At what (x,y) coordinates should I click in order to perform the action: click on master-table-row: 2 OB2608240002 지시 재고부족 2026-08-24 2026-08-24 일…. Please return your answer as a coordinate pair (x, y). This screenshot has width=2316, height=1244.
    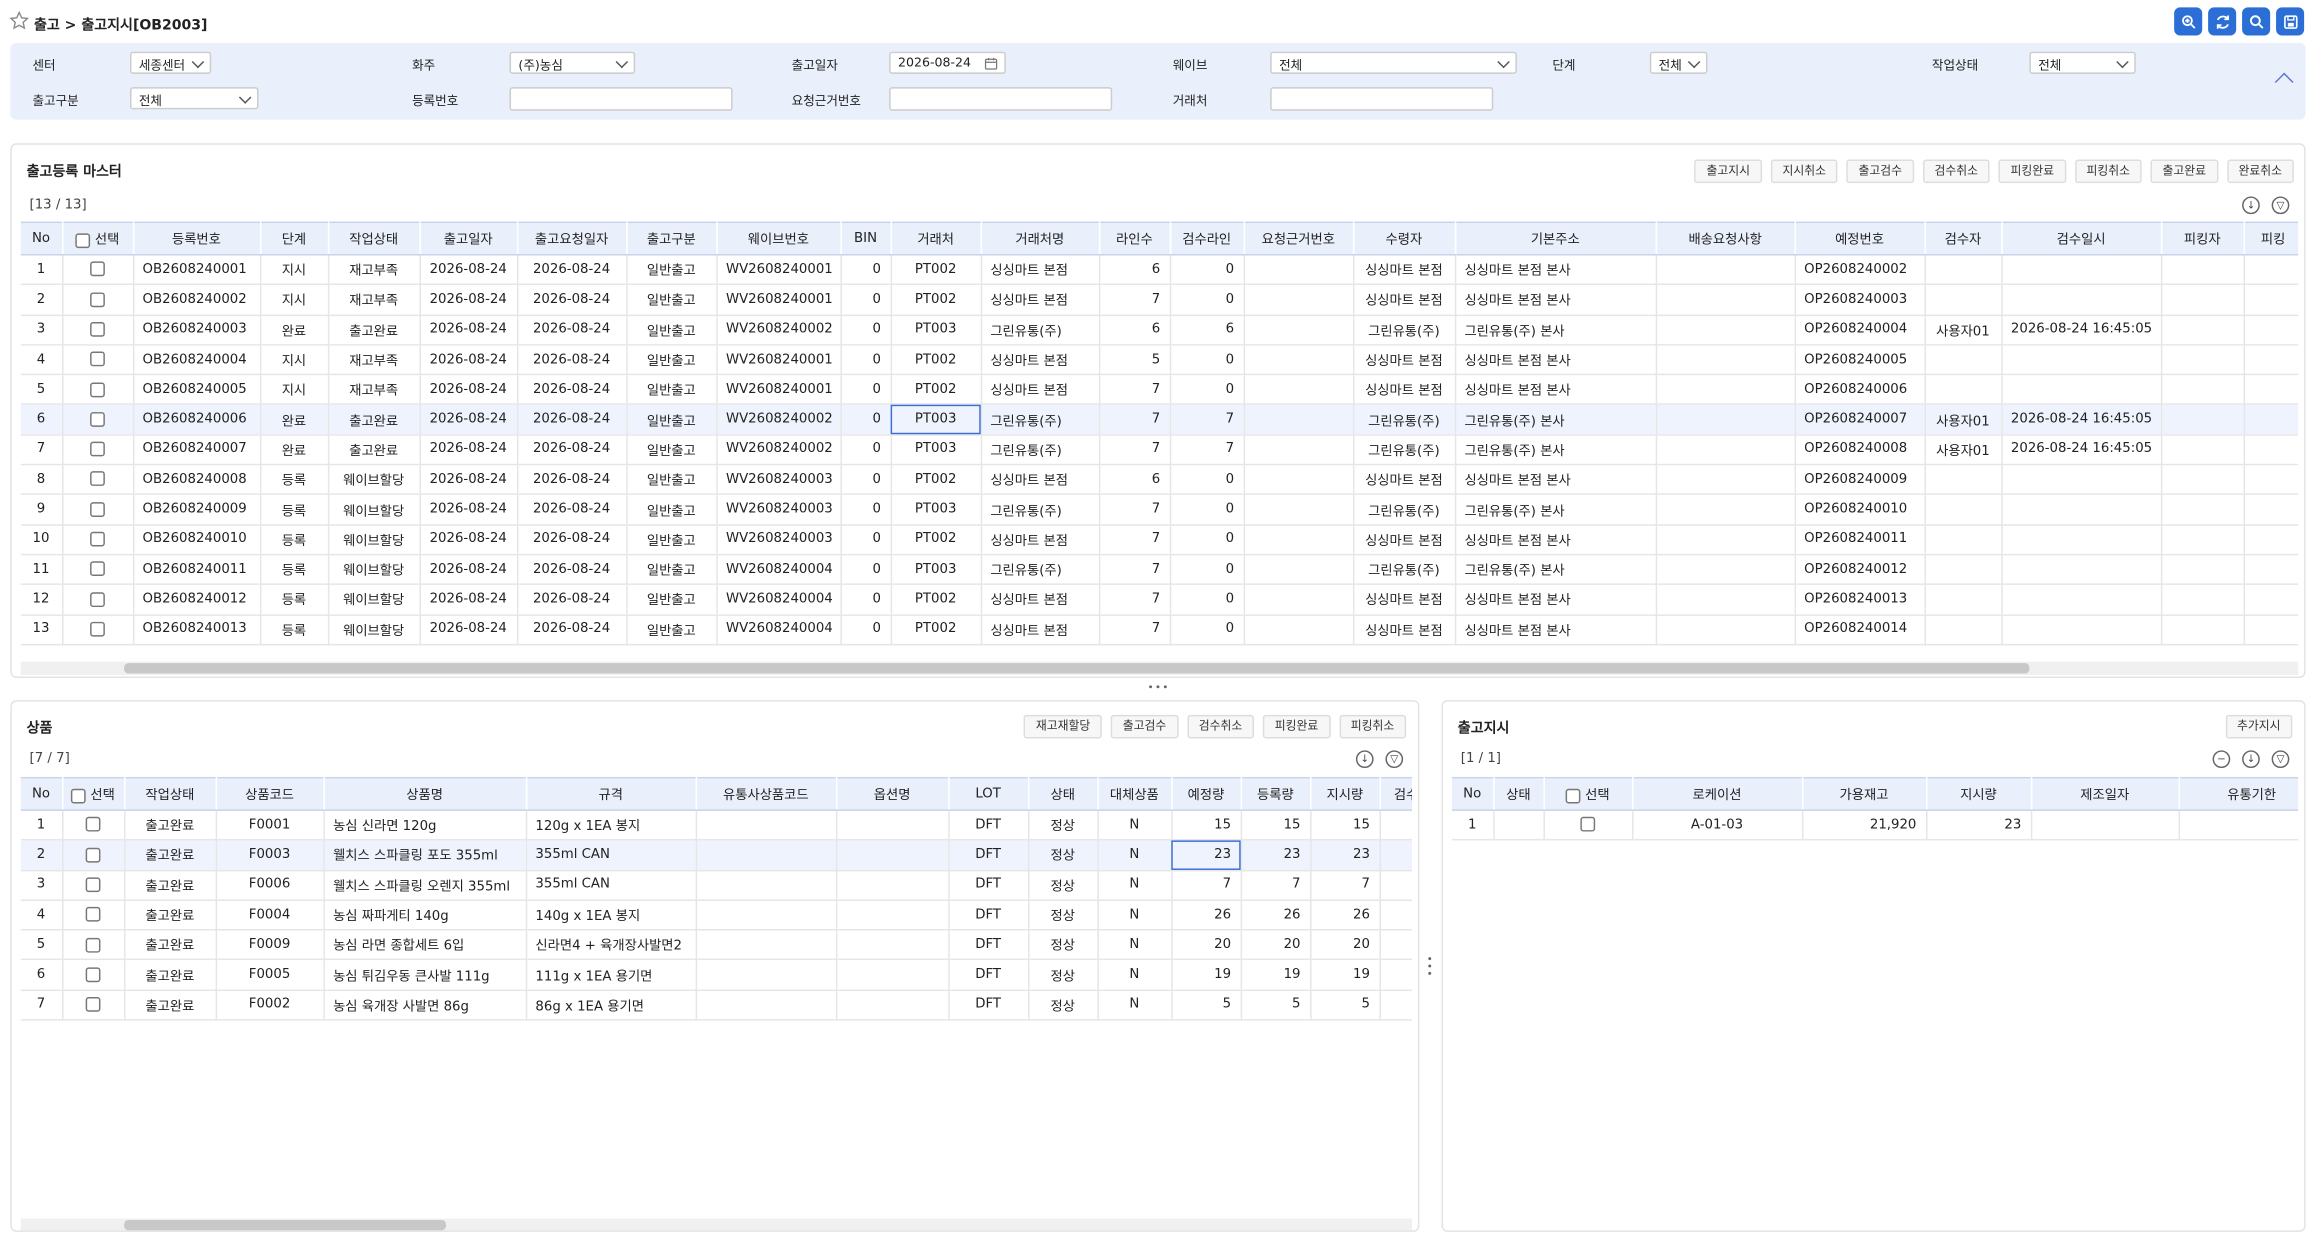
    Looking at the image, I should click on (1159, 300).